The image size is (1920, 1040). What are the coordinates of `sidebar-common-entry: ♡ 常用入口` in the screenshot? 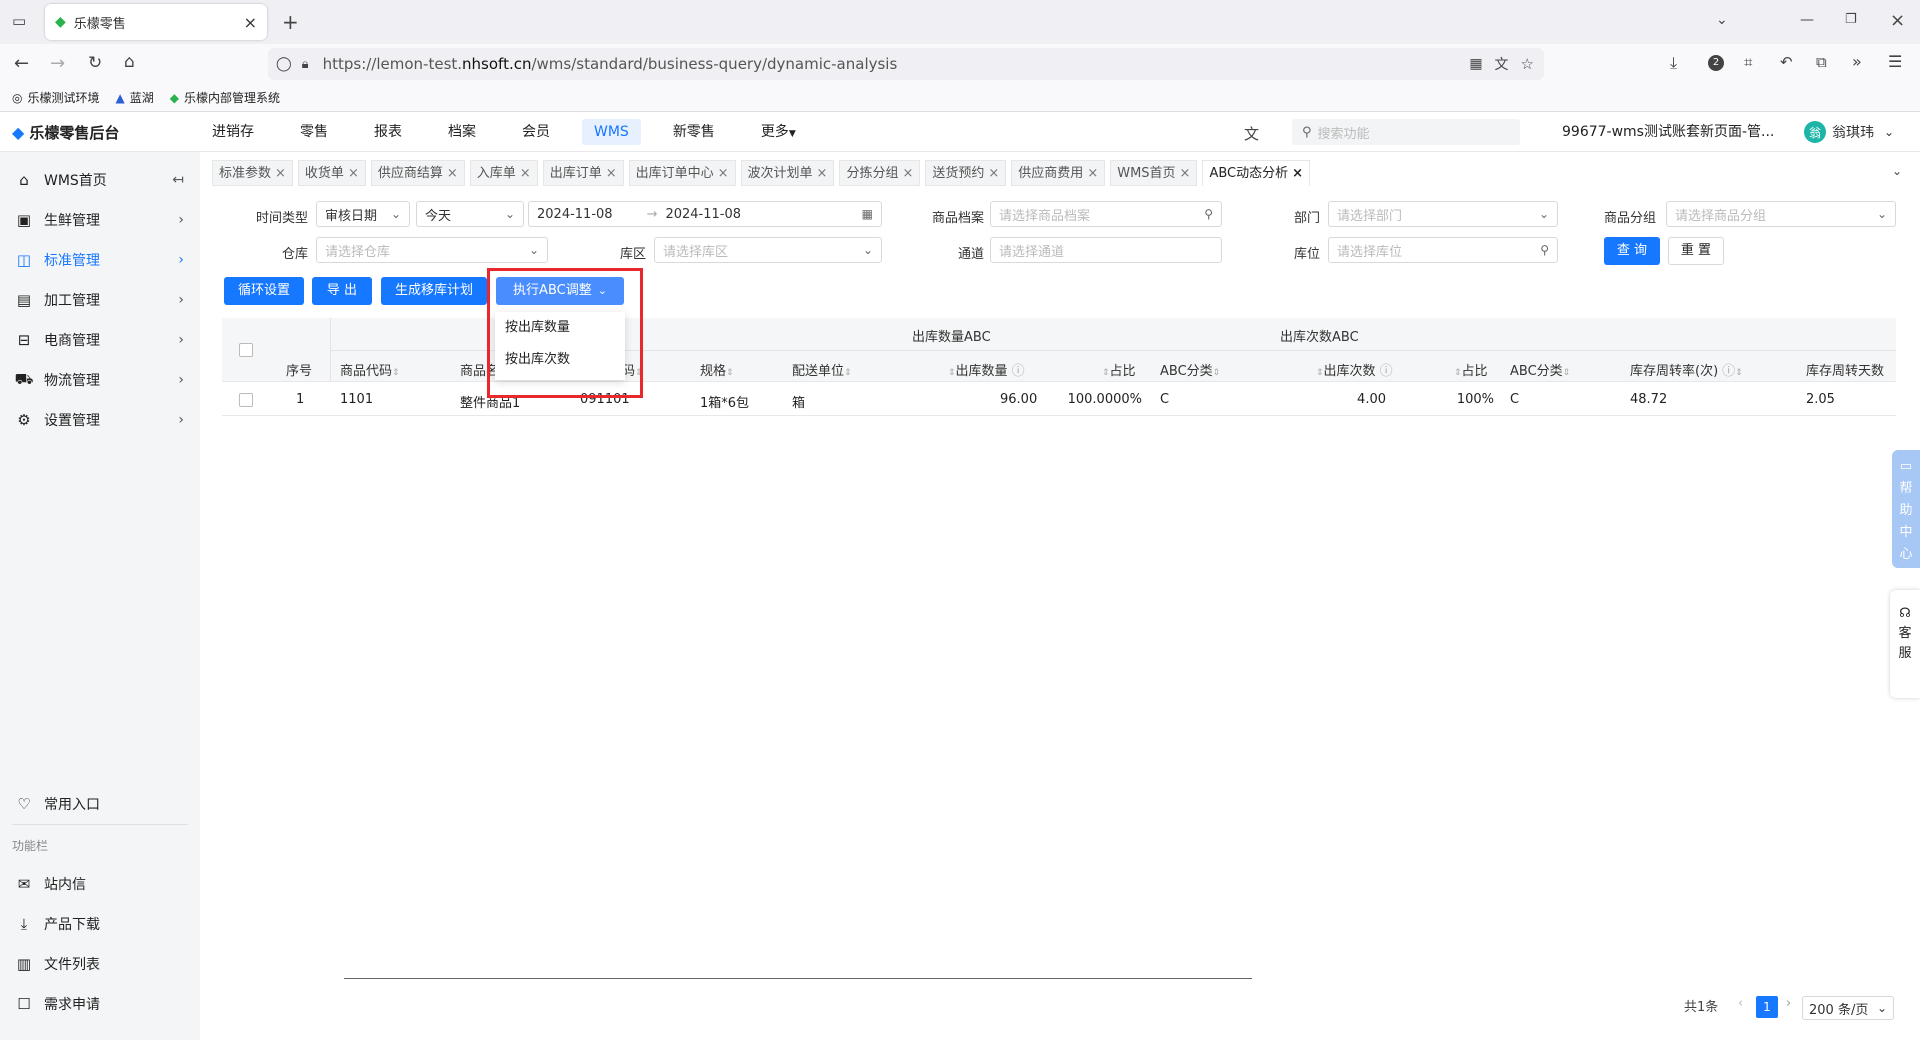 It's located at (100, 804).